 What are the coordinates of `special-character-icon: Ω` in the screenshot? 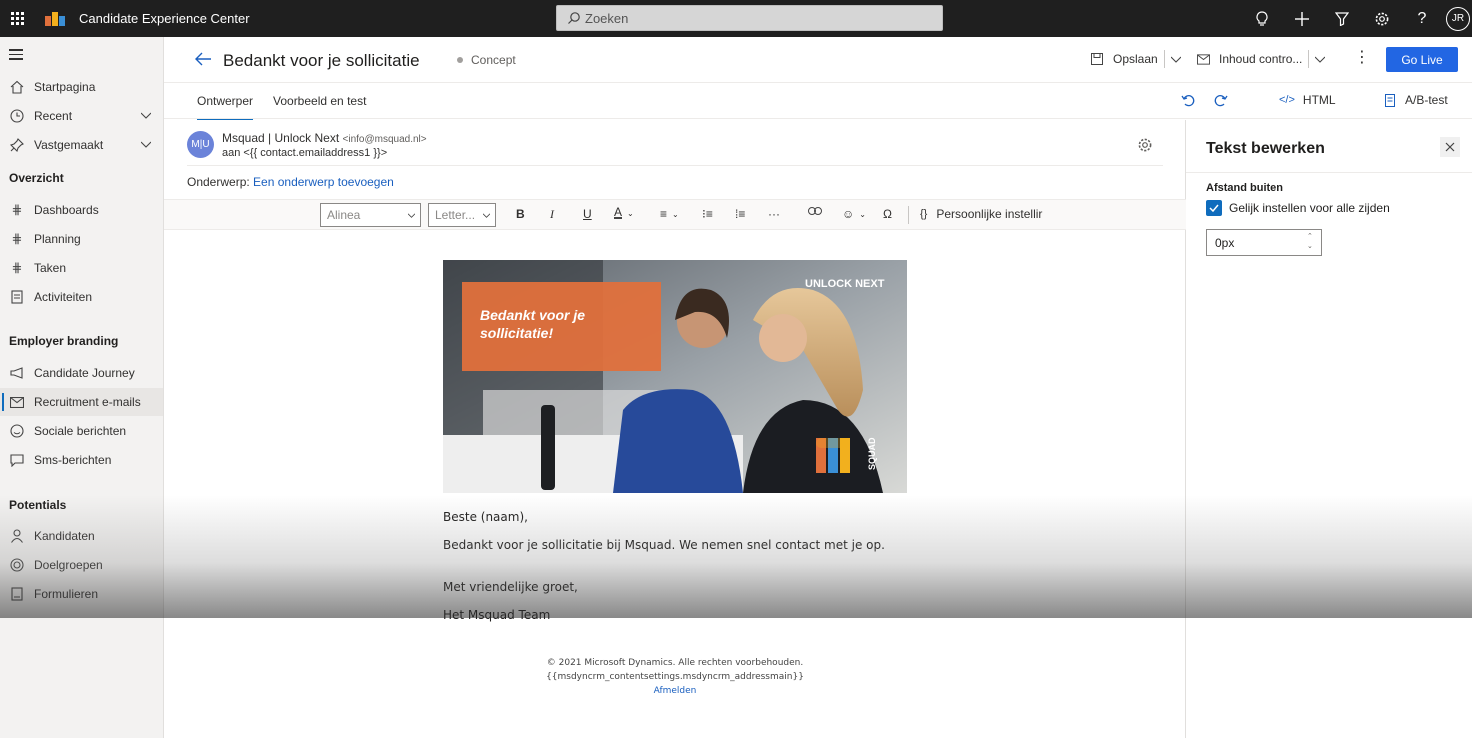 It's located at (887, 214).